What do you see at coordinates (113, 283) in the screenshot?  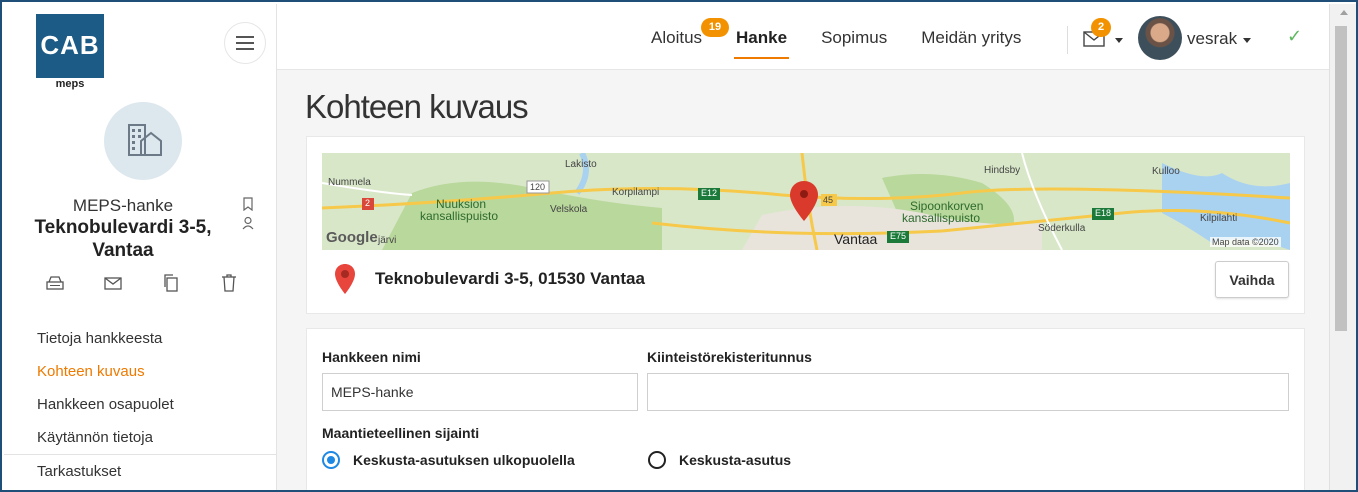 I see `mail-icon` at bounding box center [113, 283].